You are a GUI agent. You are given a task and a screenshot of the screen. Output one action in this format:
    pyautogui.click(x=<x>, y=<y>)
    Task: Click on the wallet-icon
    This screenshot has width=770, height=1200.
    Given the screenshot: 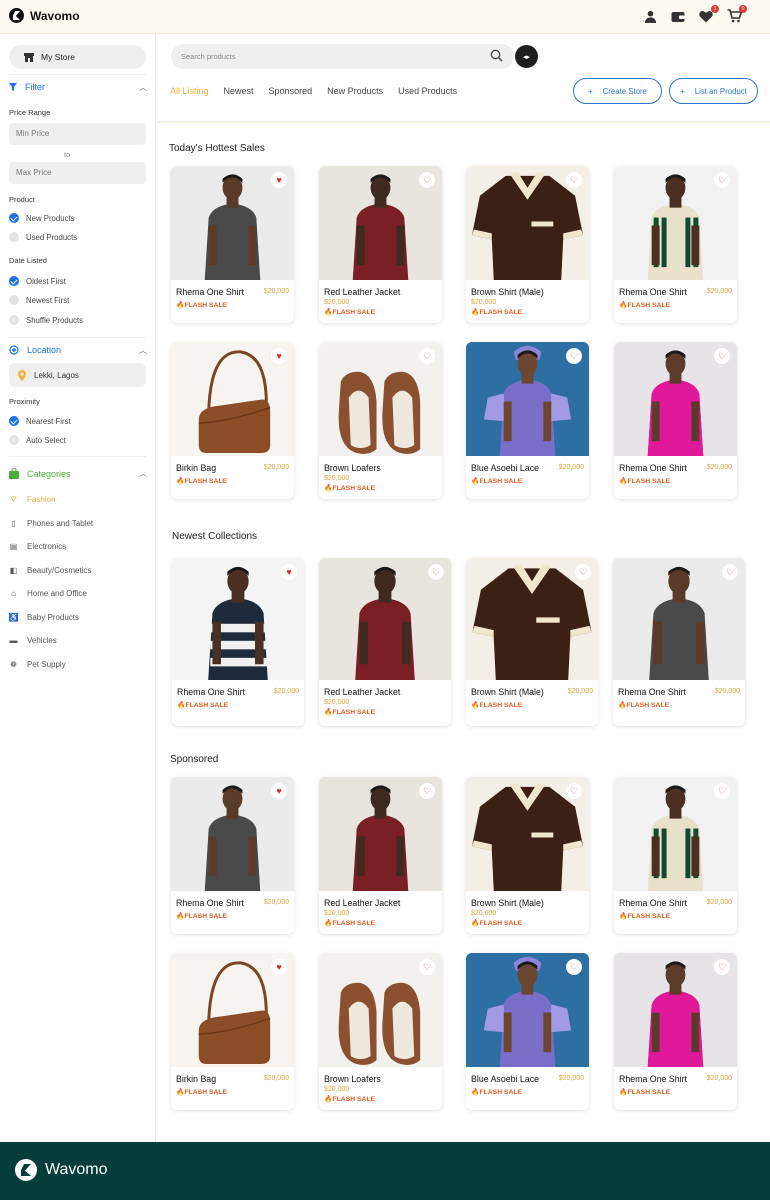 What is the action you would take?
    pyautogui.click(x=678, y=16)
    